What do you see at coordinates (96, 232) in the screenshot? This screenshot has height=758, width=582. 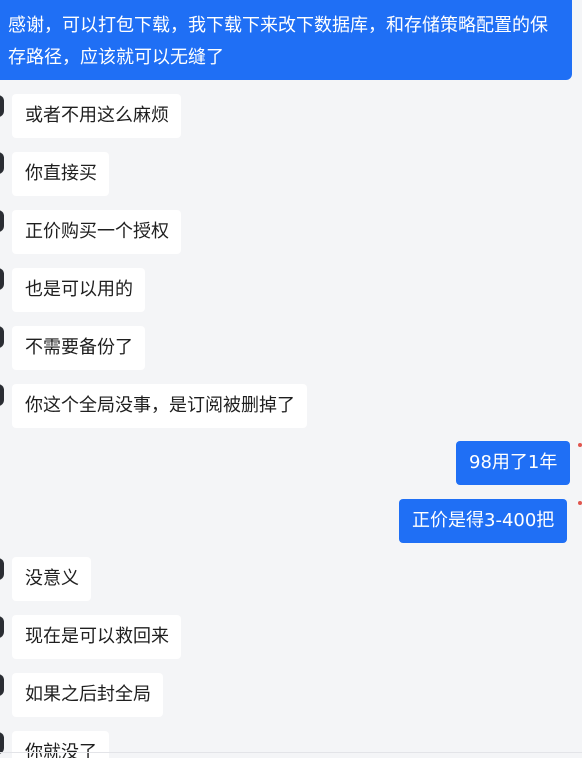 I see `incoming-message: 正价购买一个授权` at bounding box center [96, 232].